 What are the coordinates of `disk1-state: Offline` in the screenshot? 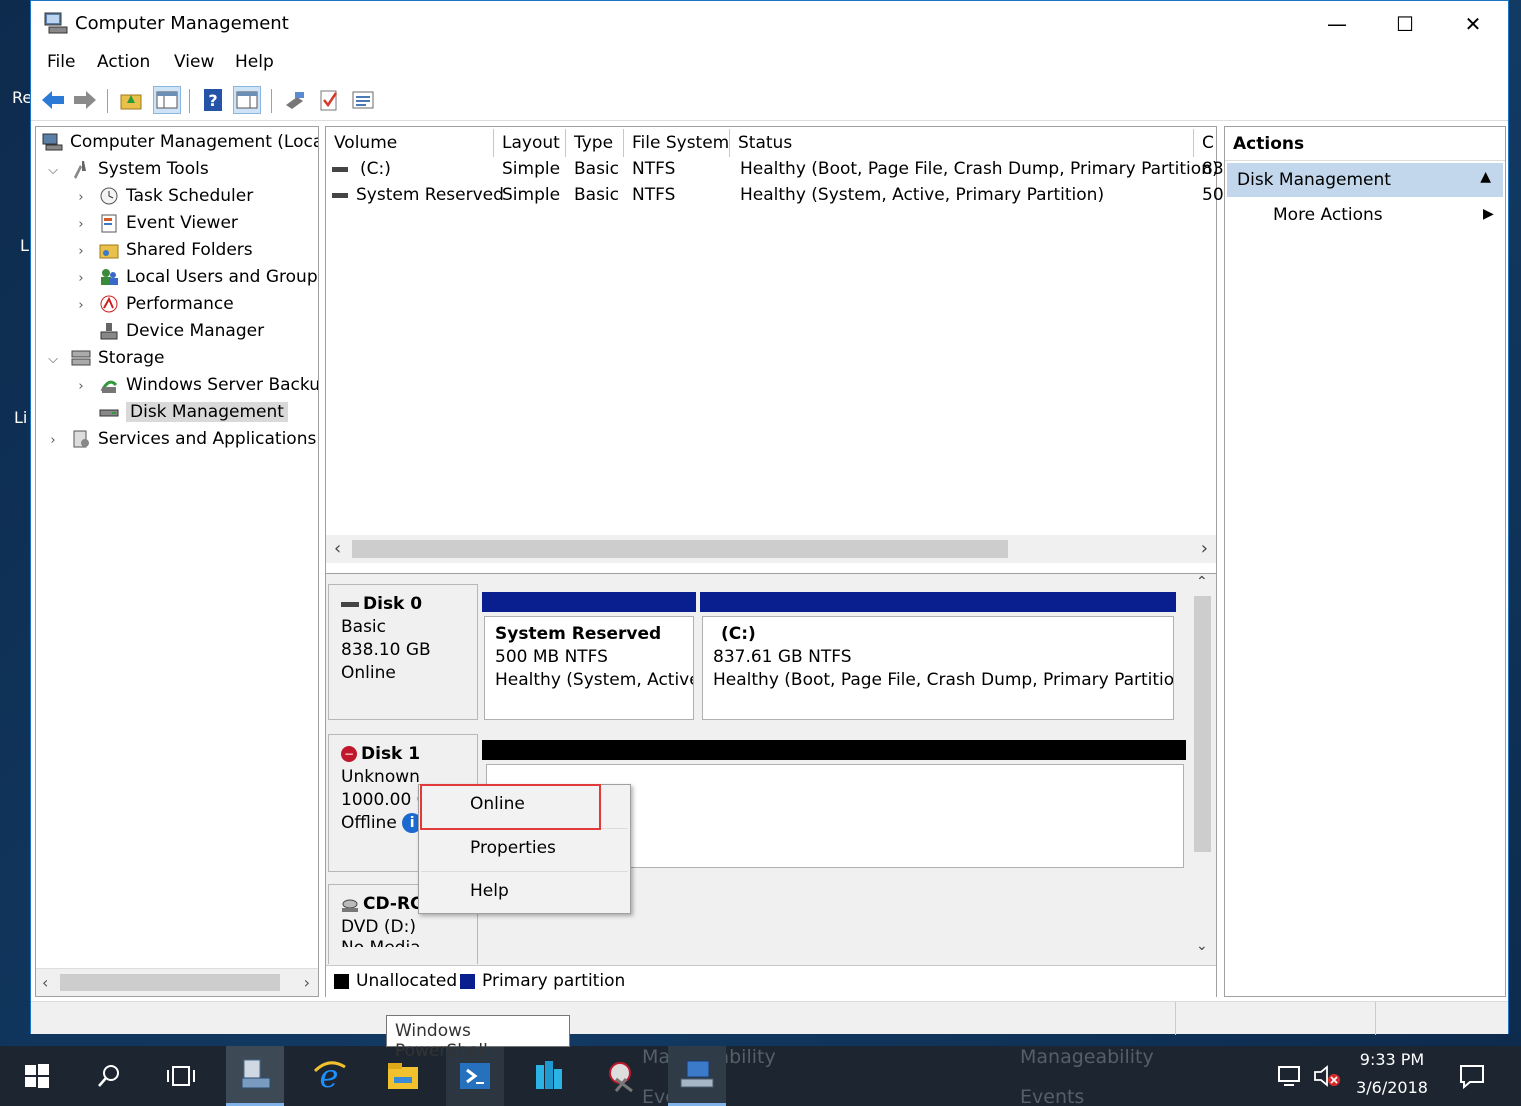 It's located at (369, 823).